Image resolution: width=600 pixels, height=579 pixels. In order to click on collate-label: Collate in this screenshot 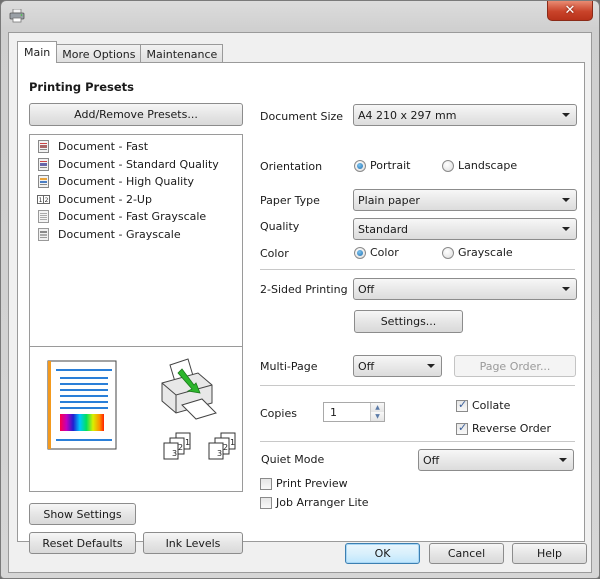, I will do `click(491, 405)`.